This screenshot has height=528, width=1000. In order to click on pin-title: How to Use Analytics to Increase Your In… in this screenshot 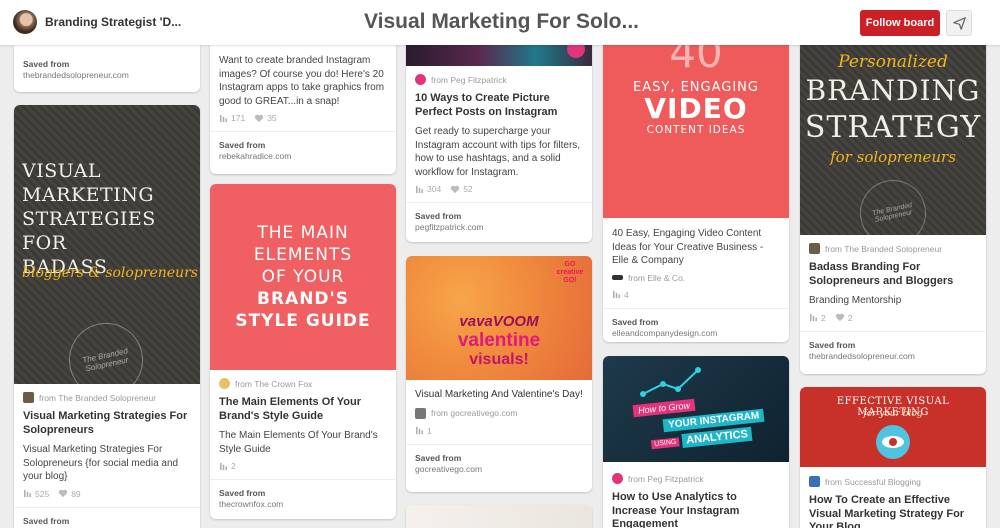, I will do `click(696, 509)`.